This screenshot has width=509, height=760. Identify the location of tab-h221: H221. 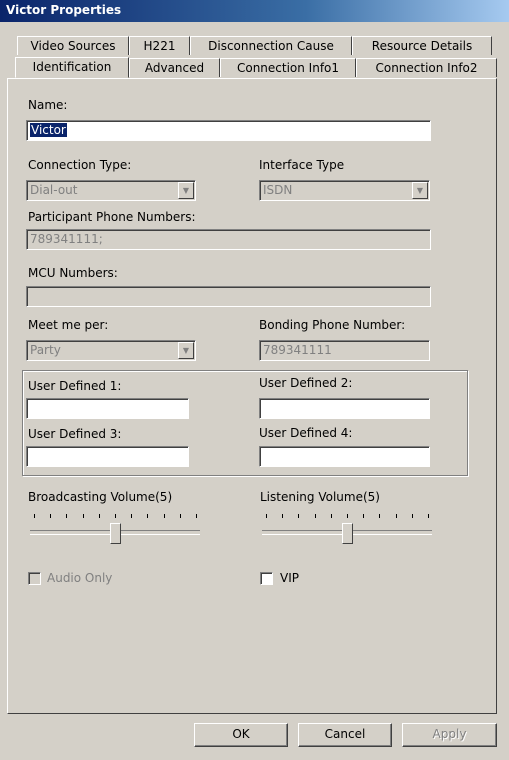
(159, 45).